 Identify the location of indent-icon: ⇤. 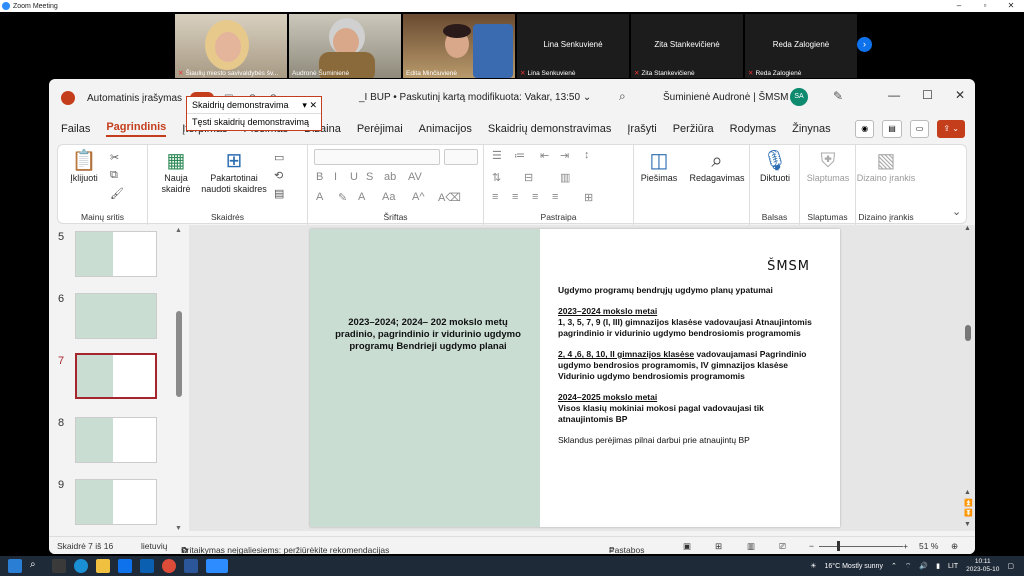
(544, 155).